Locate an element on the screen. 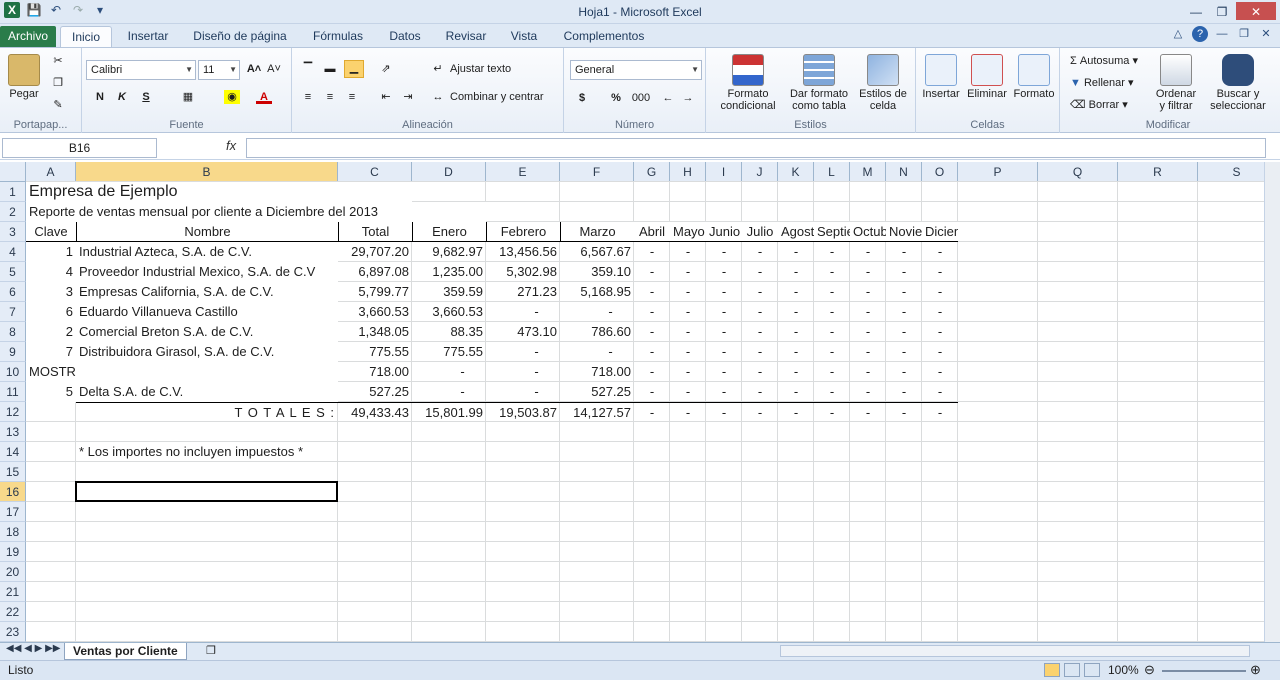 The image size is (1280, 680). row-header-20: 20 is located at coordinates (13, 572).